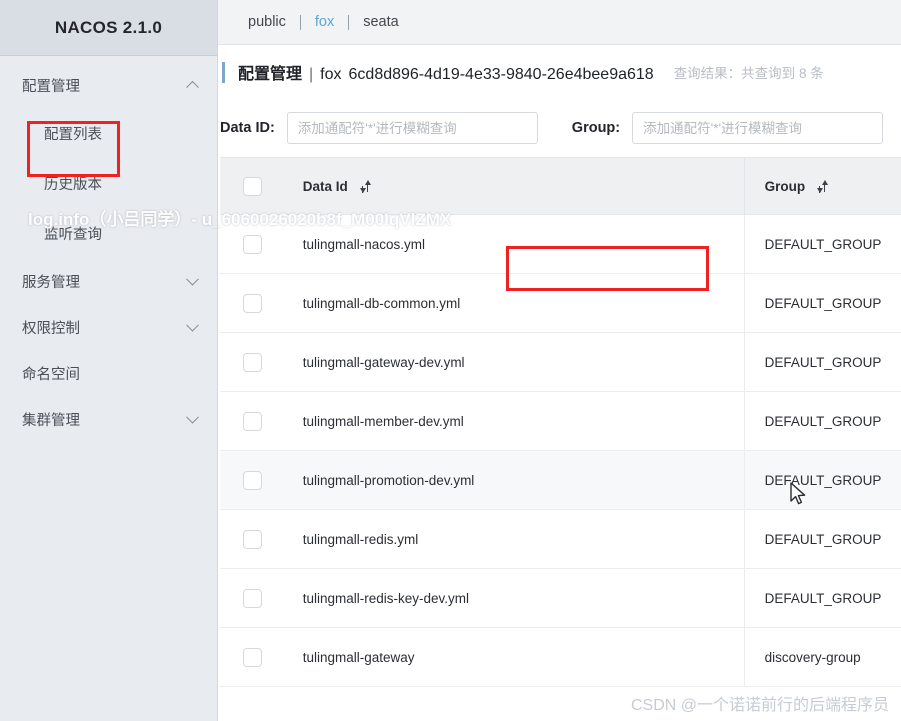 This screenshot has height=721, width=901. I want to click on column-header-dataid: Data Id, so click(514, 186).